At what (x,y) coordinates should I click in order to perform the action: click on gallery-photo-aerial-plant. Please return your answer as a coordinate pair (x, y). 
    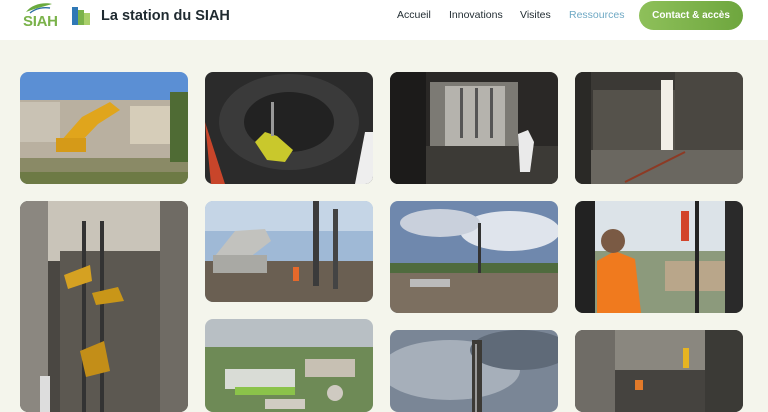
    Looking at the image, I should click on (289, 365).